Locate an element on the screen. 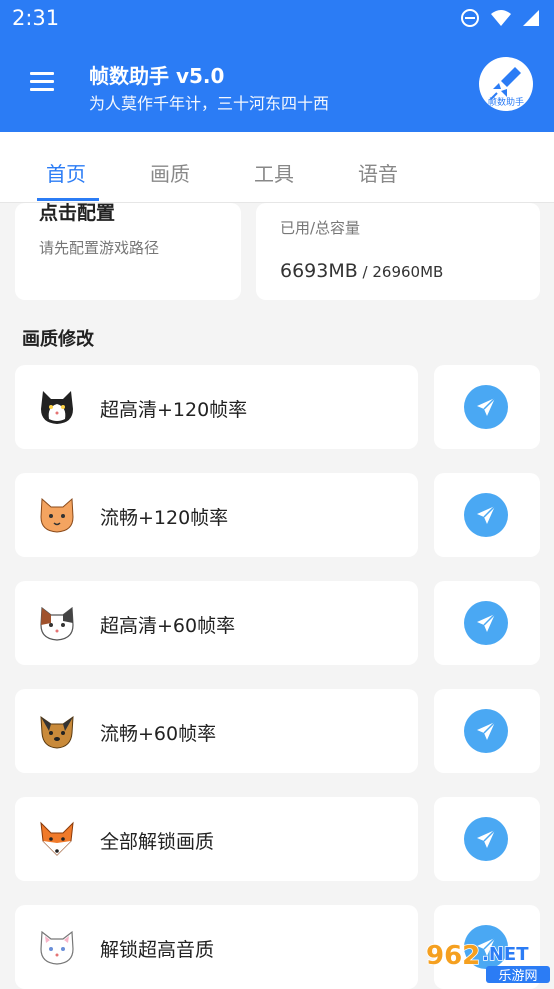  menu-button is located at coordinates (42, 82).